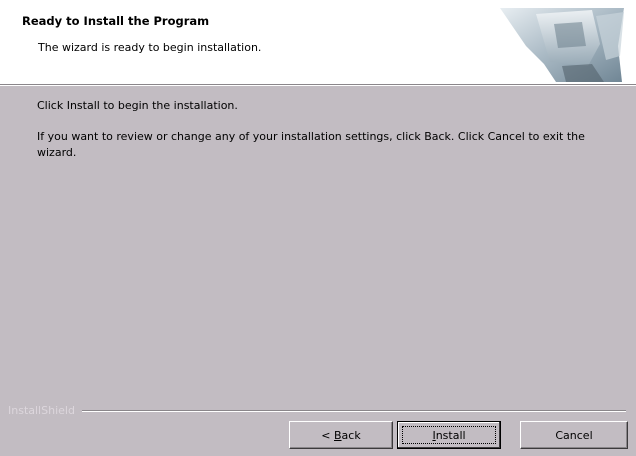  I want to click on focus-rectangle, so click(449, 435).